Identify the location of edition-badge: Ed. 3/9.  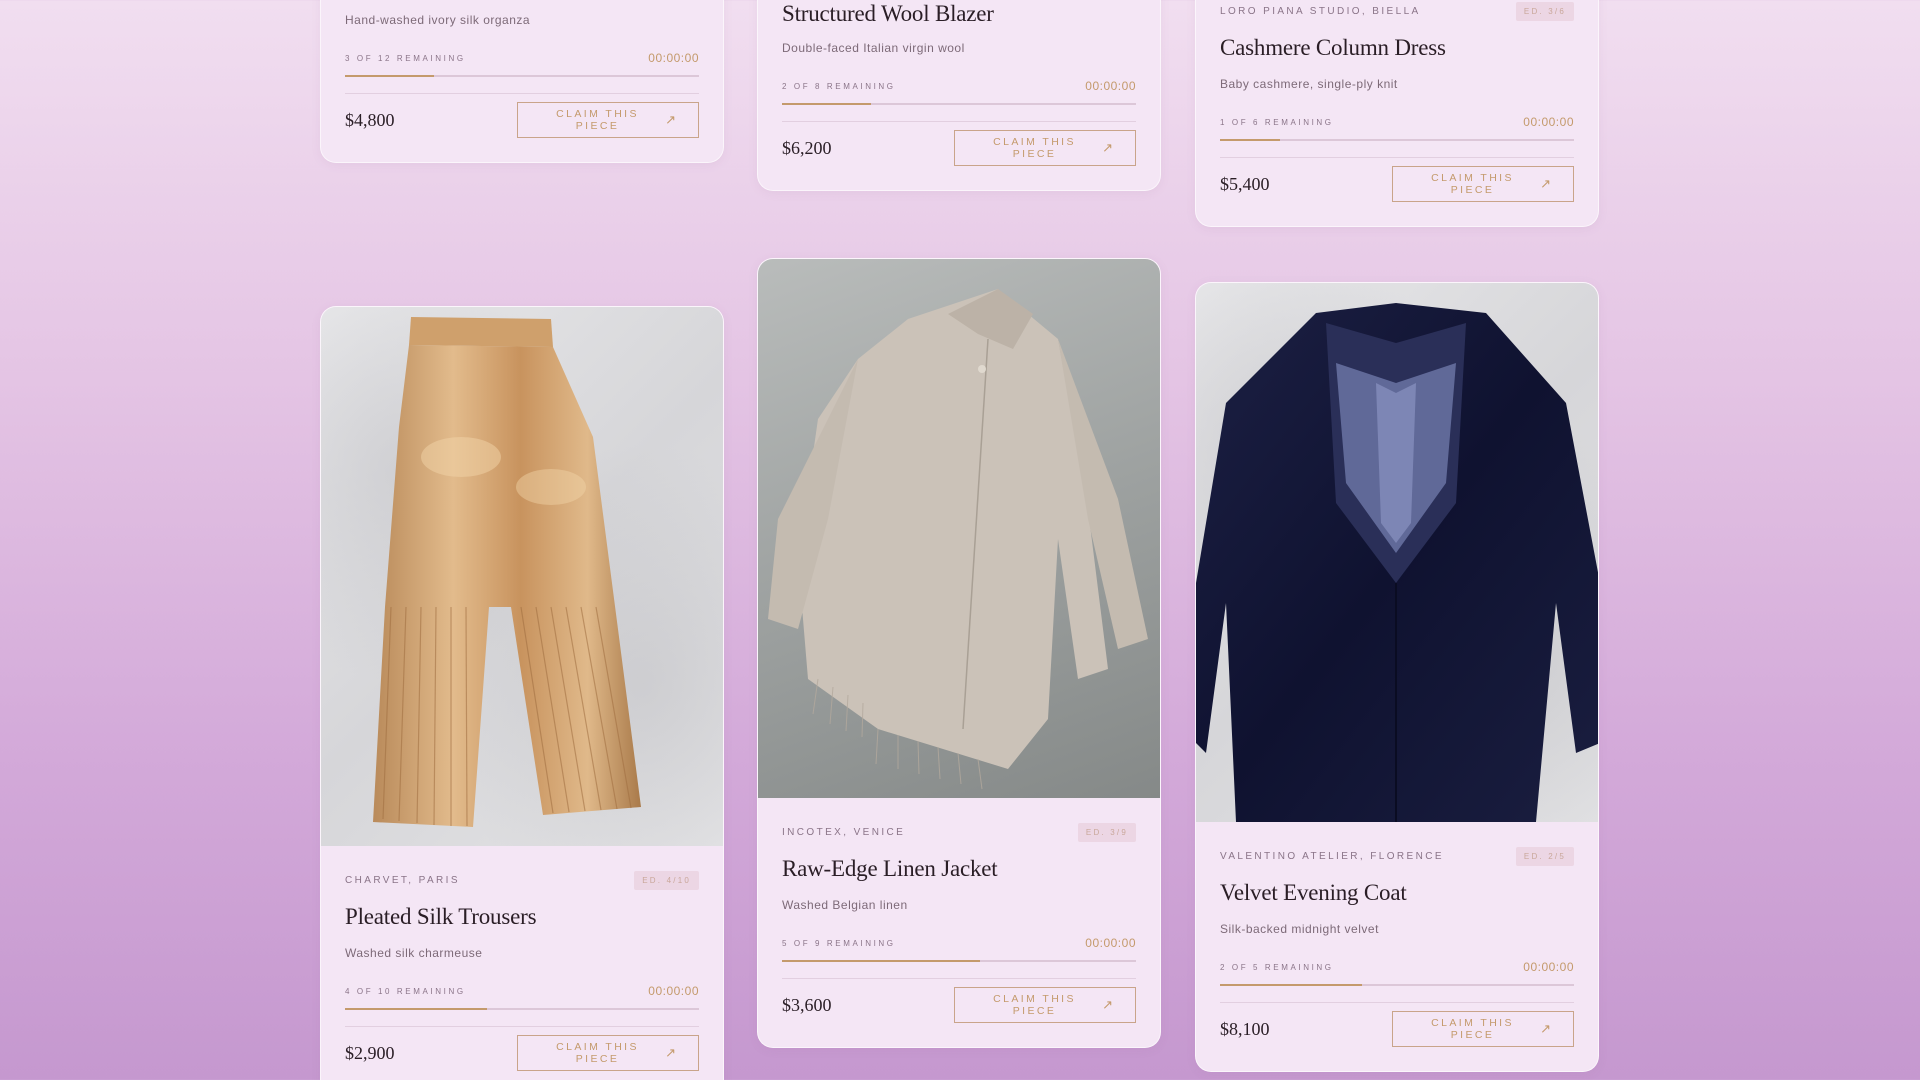
(1106, 832).